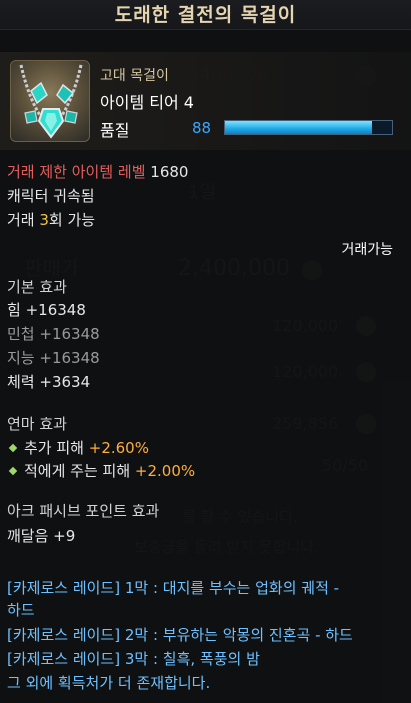  I want to click on refine-effect-2: 적에게 주는 피해 +2.00%, so click(99, 470).